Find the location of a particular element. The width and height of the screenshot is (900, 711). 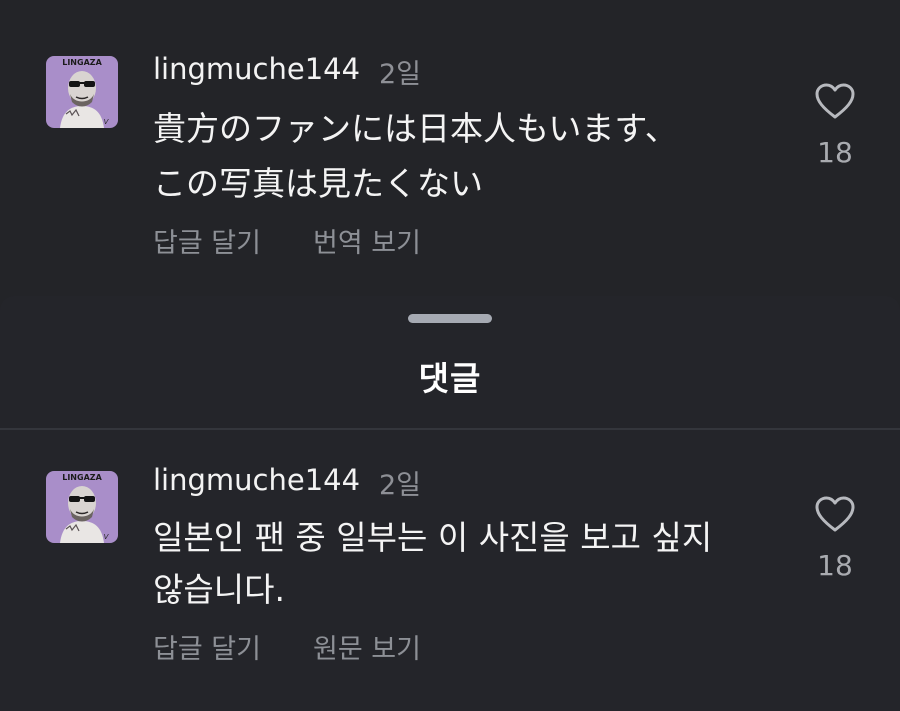

comment-text-line-1: 일본인 팬 중 일부는 이 사진을 보고 싶지 is located at coordinates (433, 537).